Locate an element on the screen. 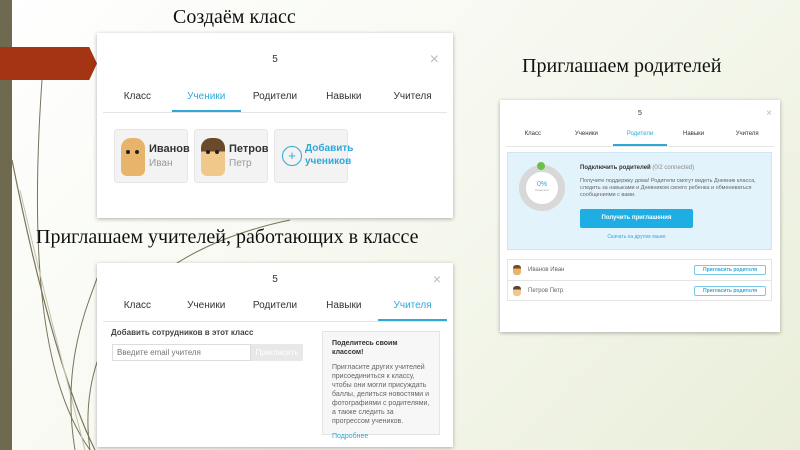  student-first-name: Петр is located at coordinates (240, 163).